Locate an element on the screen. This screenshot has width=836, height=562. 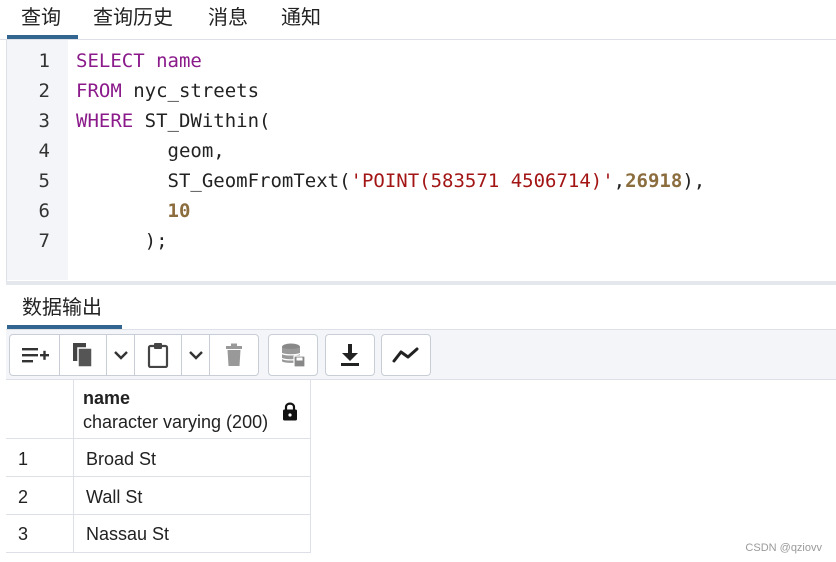
row-number: 2 is located at coordinates (23, 497).